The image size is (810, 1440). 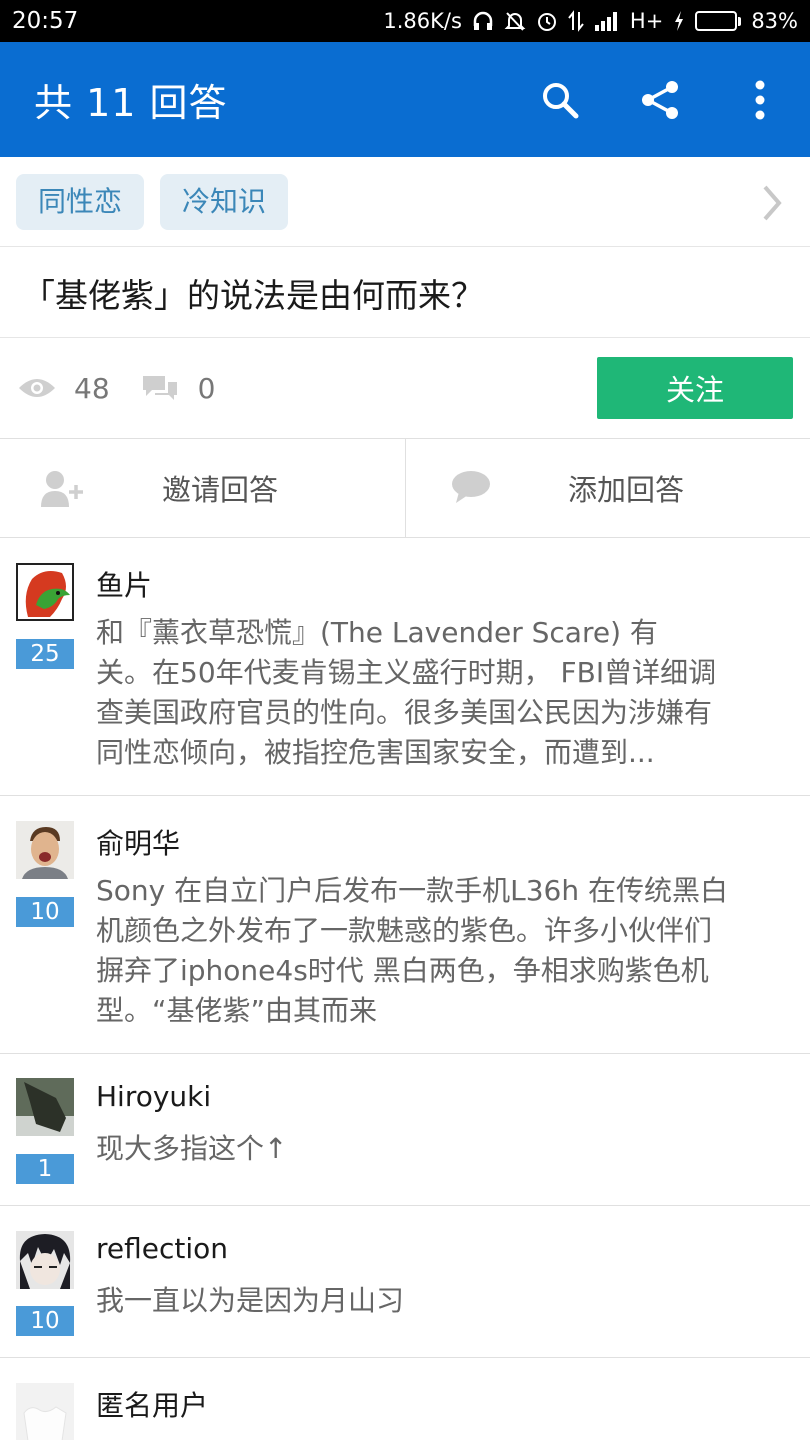 I want to click on share-button, so click(x=660, y=99).